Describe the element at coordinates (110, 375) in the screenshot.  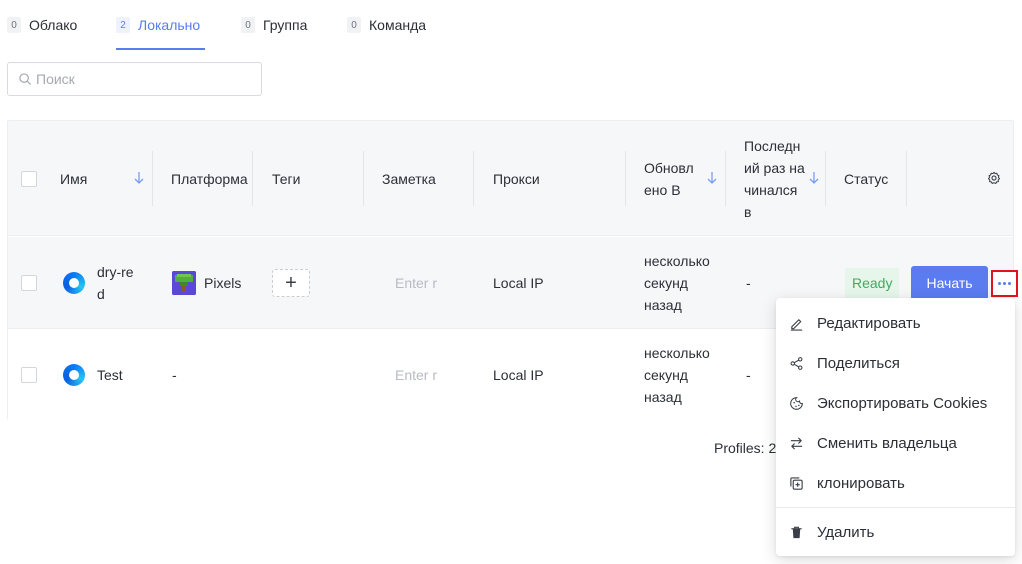
I see `profile-name: Test` at that location.